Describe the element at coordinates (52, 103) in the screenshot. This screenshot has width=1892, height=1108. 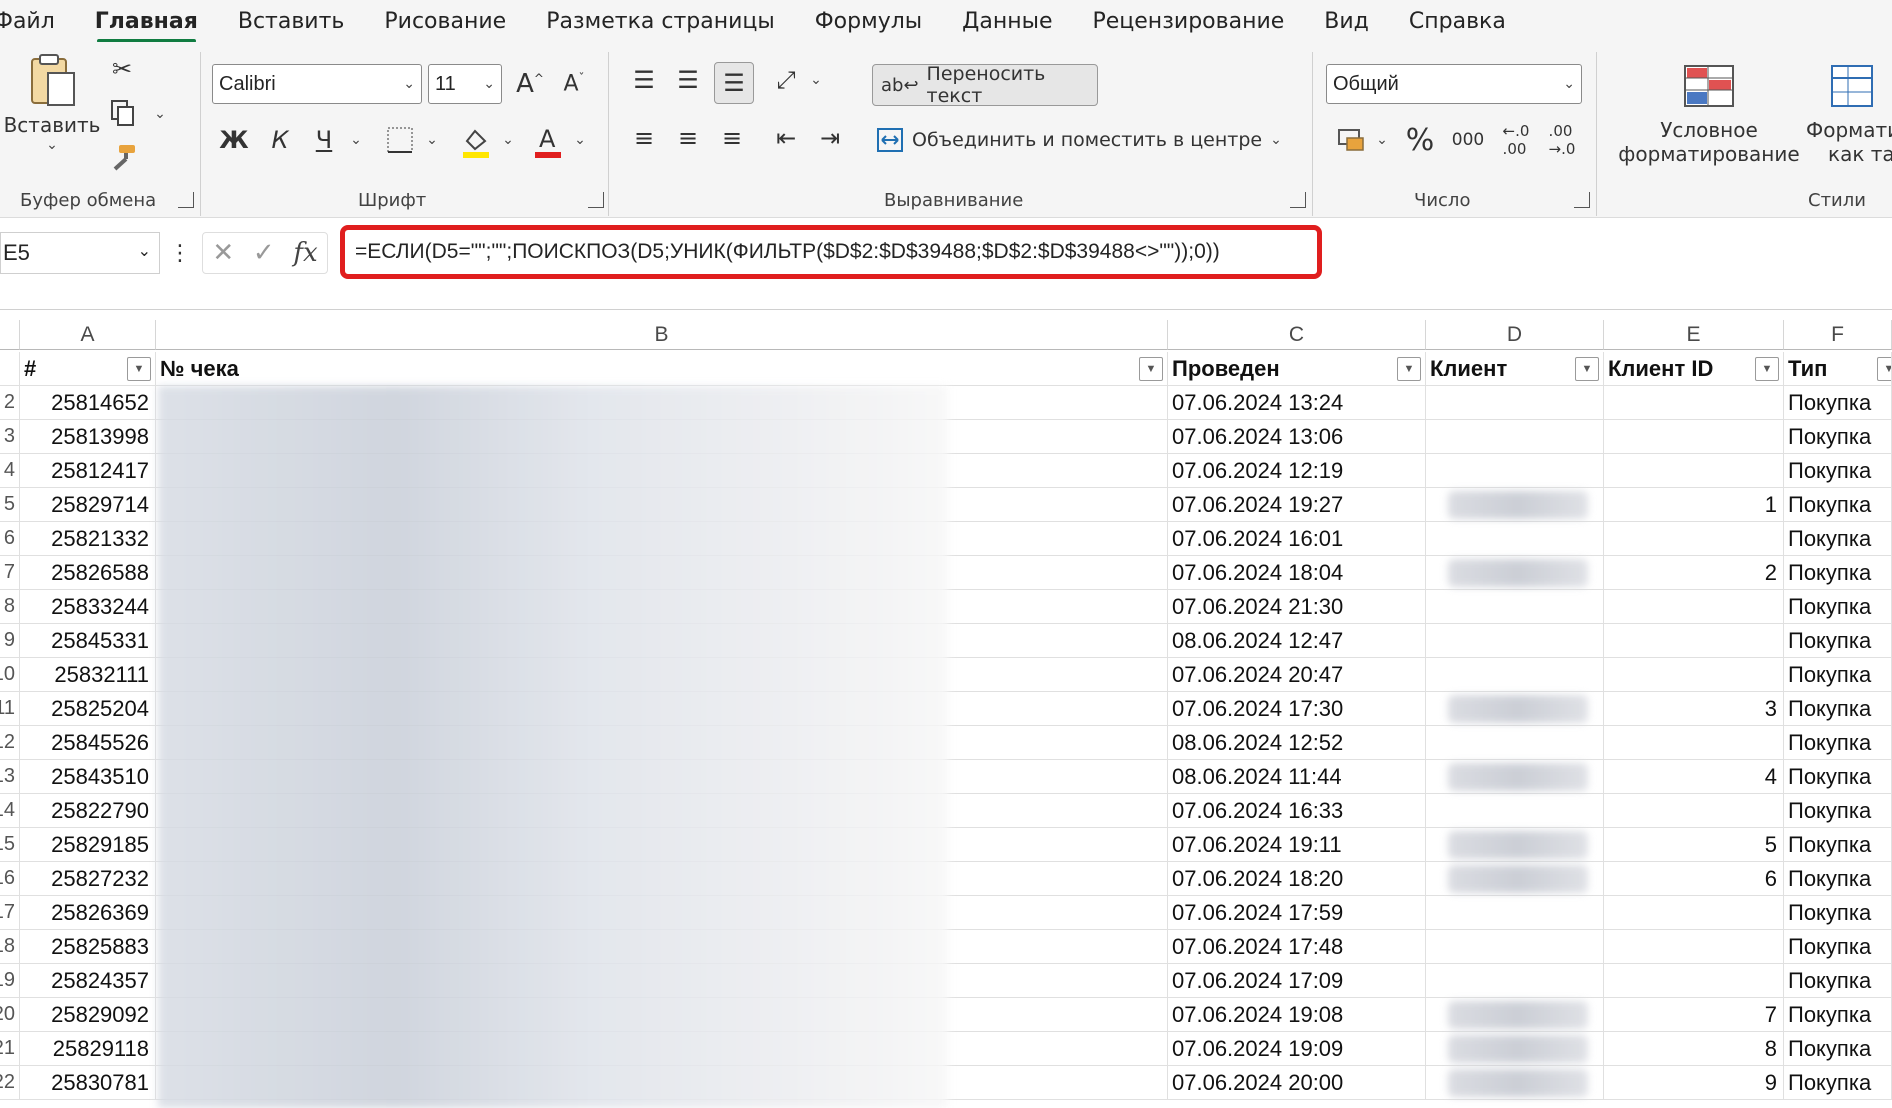
I see `paste-button: Вставить ⌄` at that location.